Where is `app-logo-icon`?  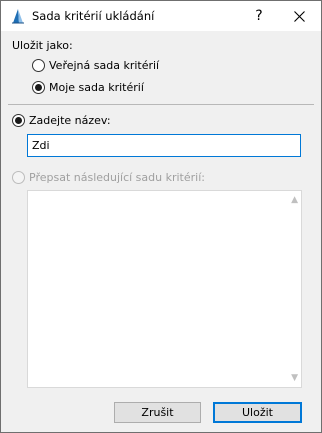
app-logo-icon is located at coordinates (18, 16).